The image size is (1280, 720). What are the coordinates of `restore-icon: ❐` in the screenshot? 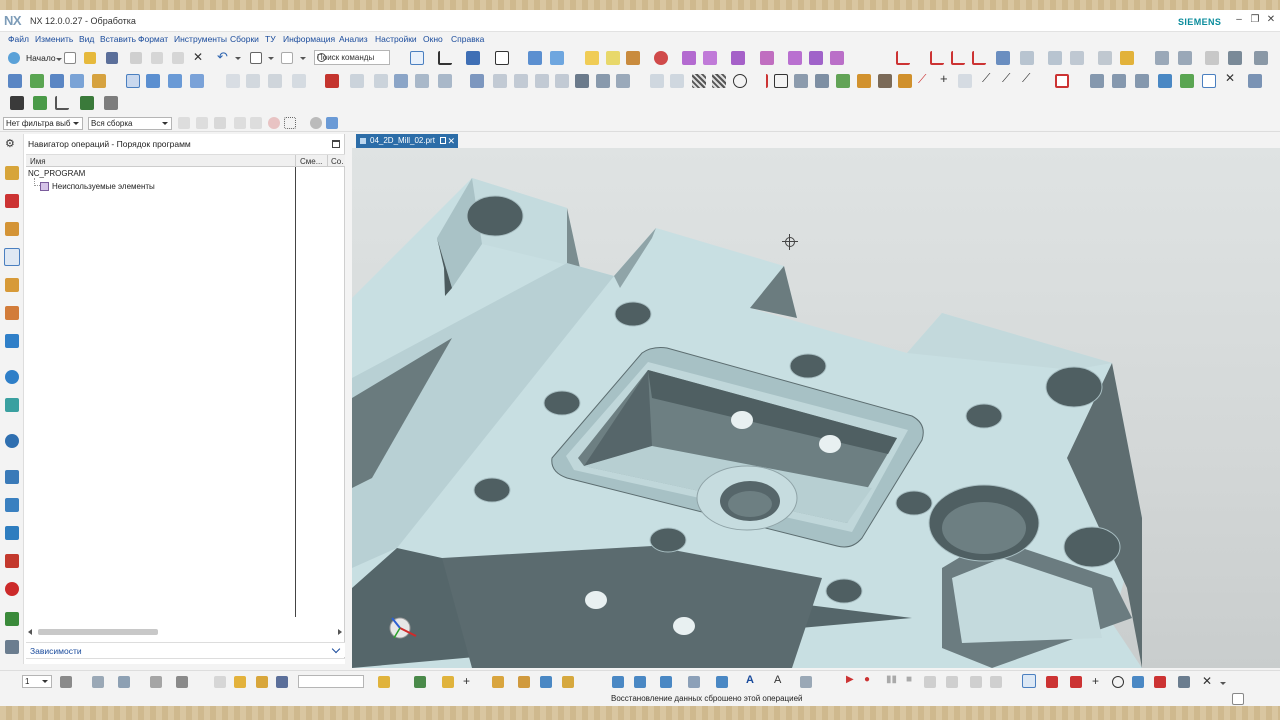 It's located at (1255, 20).